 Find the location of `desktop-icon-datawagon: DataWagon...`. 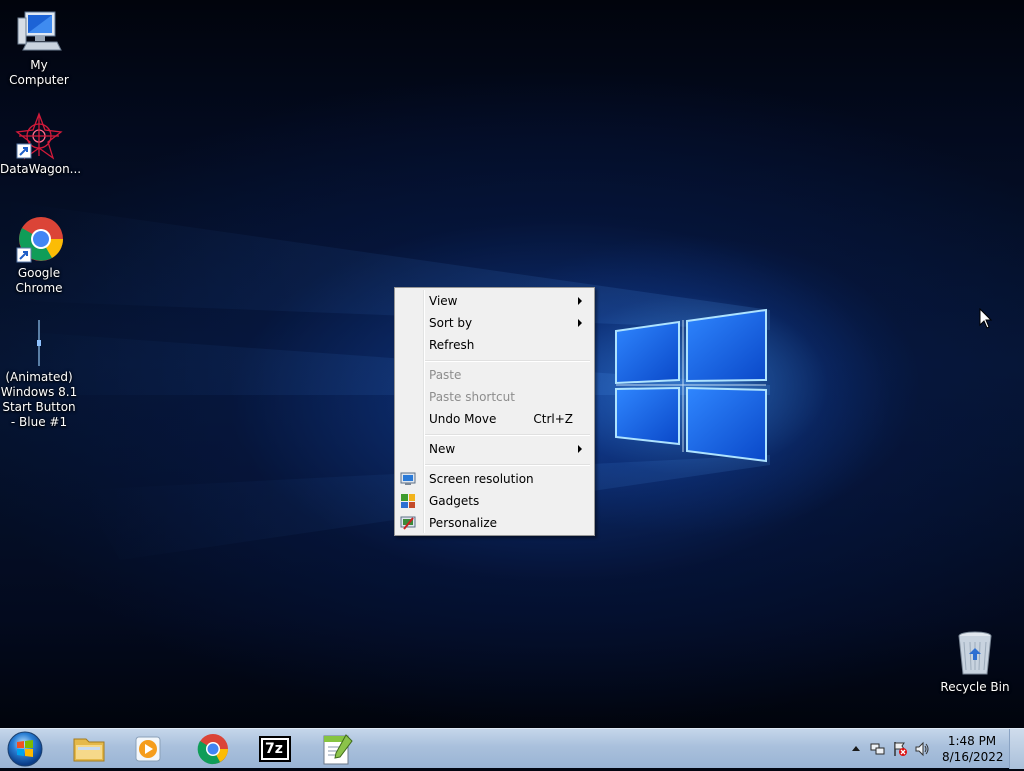

desktop-icon-datawagon: DataWagon... is located at coordinates (41, 144).